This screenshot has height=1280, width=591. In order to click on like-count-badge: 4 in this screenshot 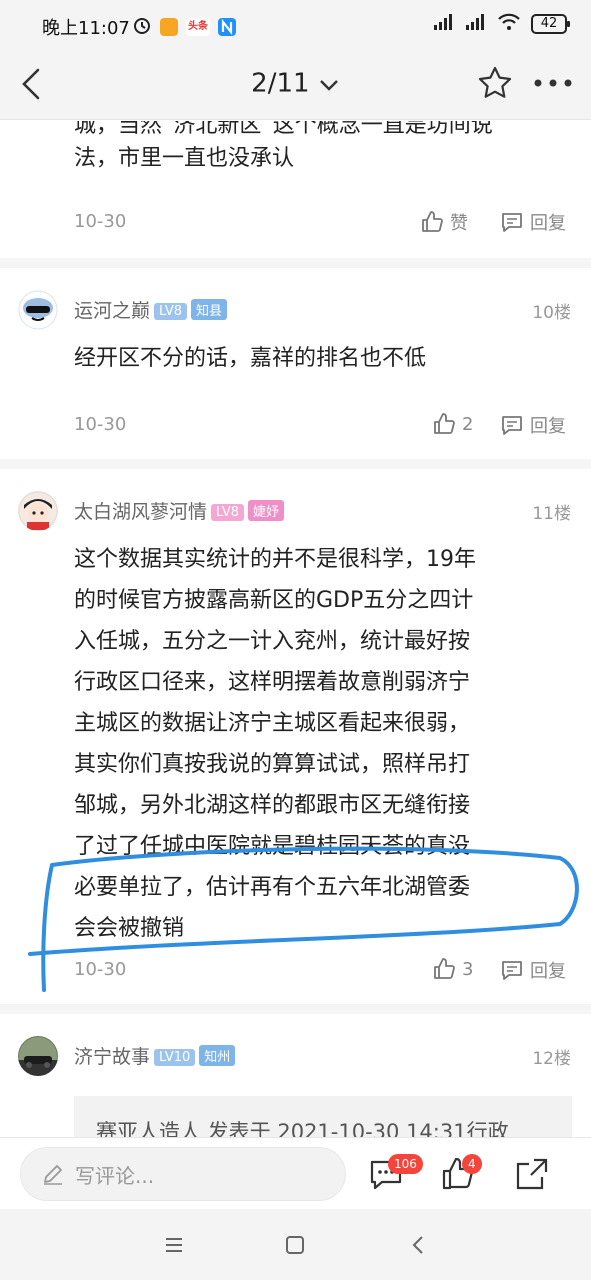, I will do `click(472, 1164)`.